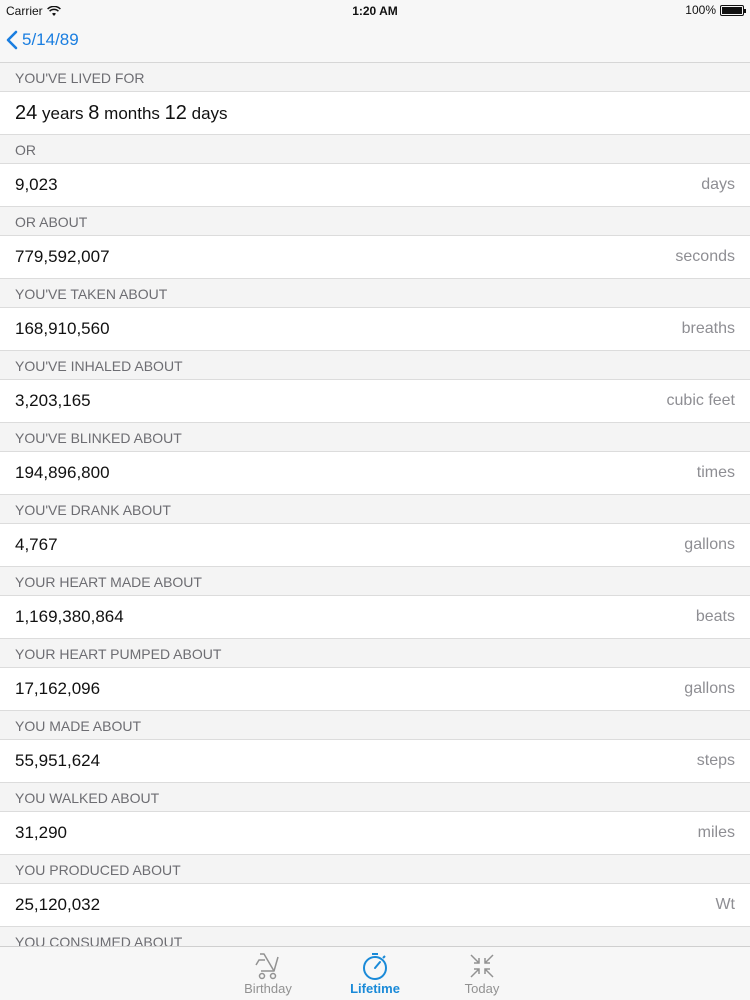  Describe the element at coordinates (715, 760) in the screenshot. I see `stat-unit: steps` at that location.